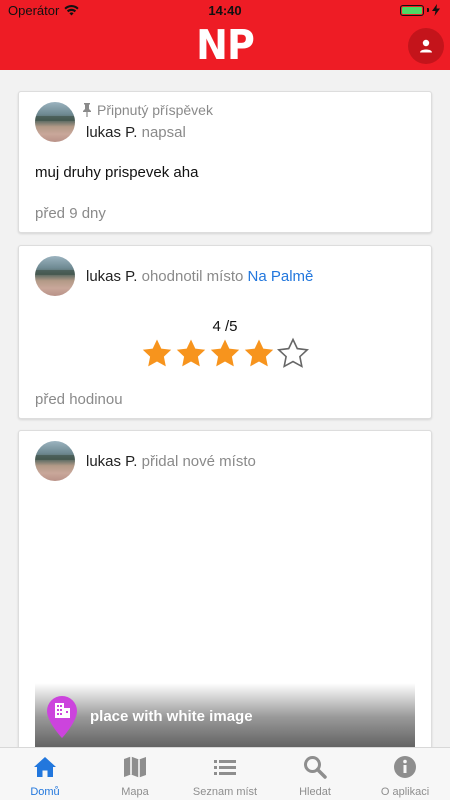 This screenshot has width=450, height=800. Describe the element at coordinates (192, 276) in the screenshot. I see `action-verb: ohodnotil místo` at that location.